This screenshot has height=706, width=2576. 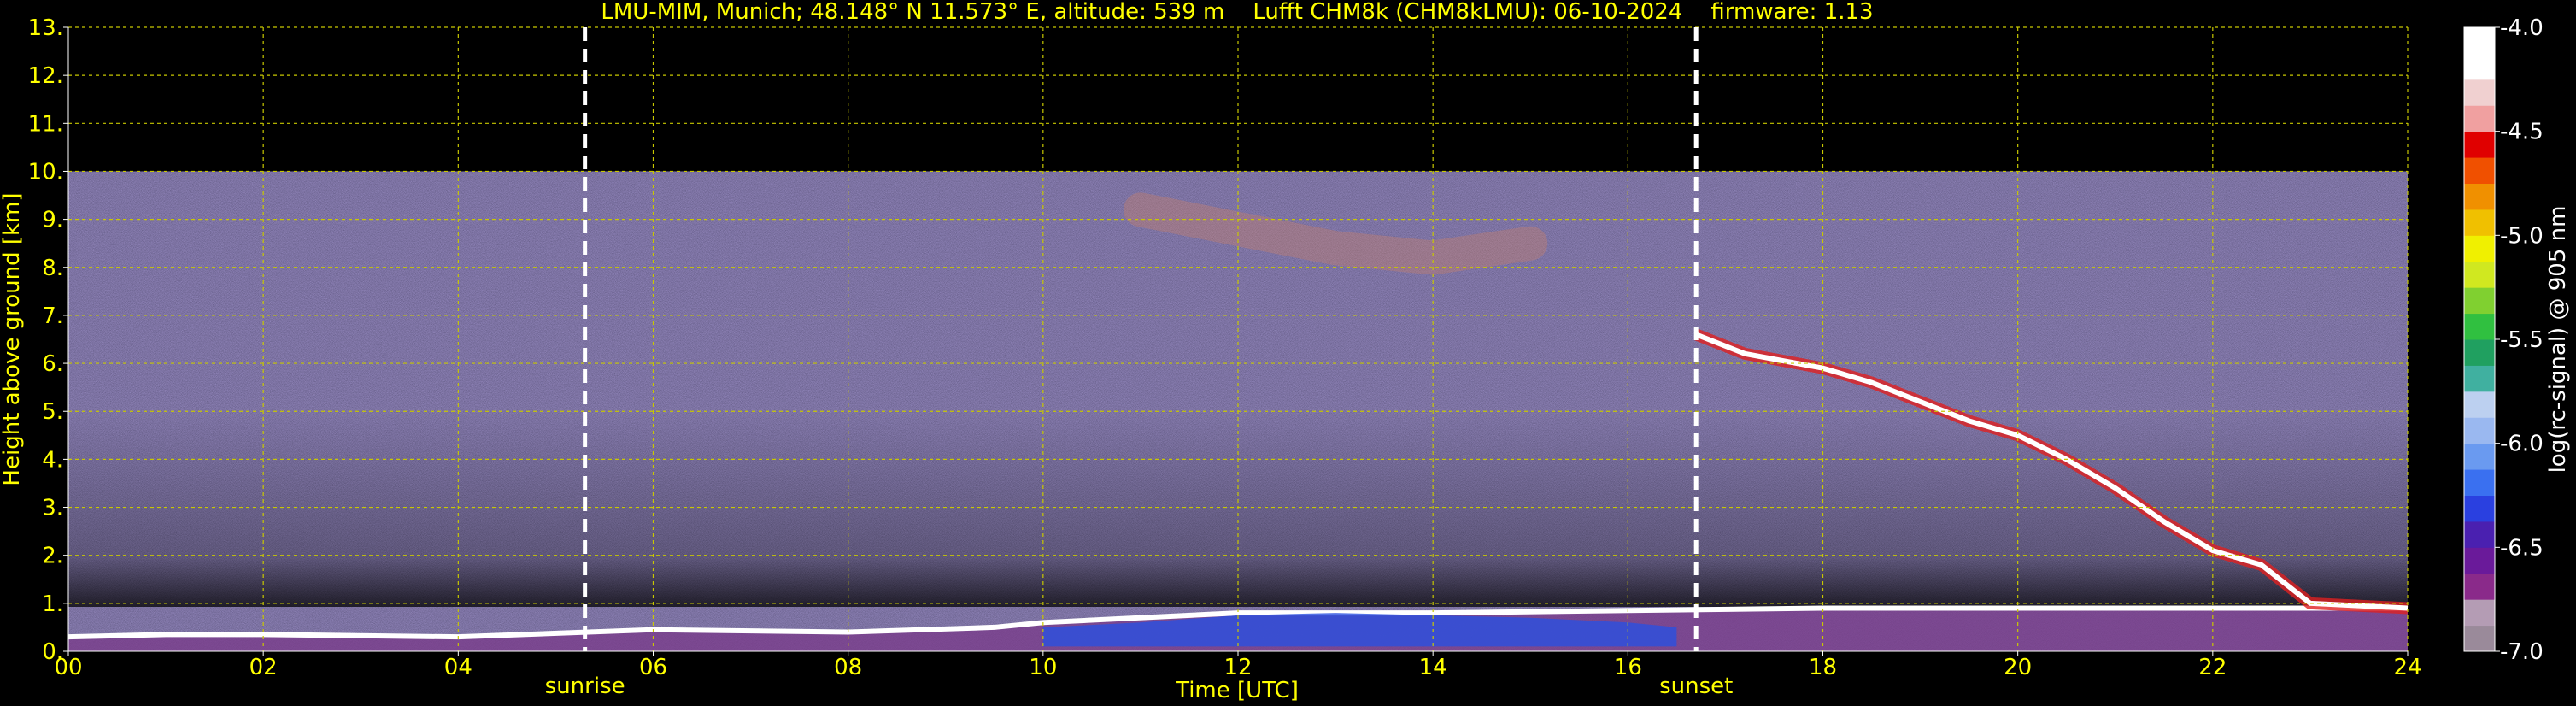 What do you see at coordinates (45, 124) in the screenshot?
I see `y-tick-label: 11.` at bounding box center [45, 124].